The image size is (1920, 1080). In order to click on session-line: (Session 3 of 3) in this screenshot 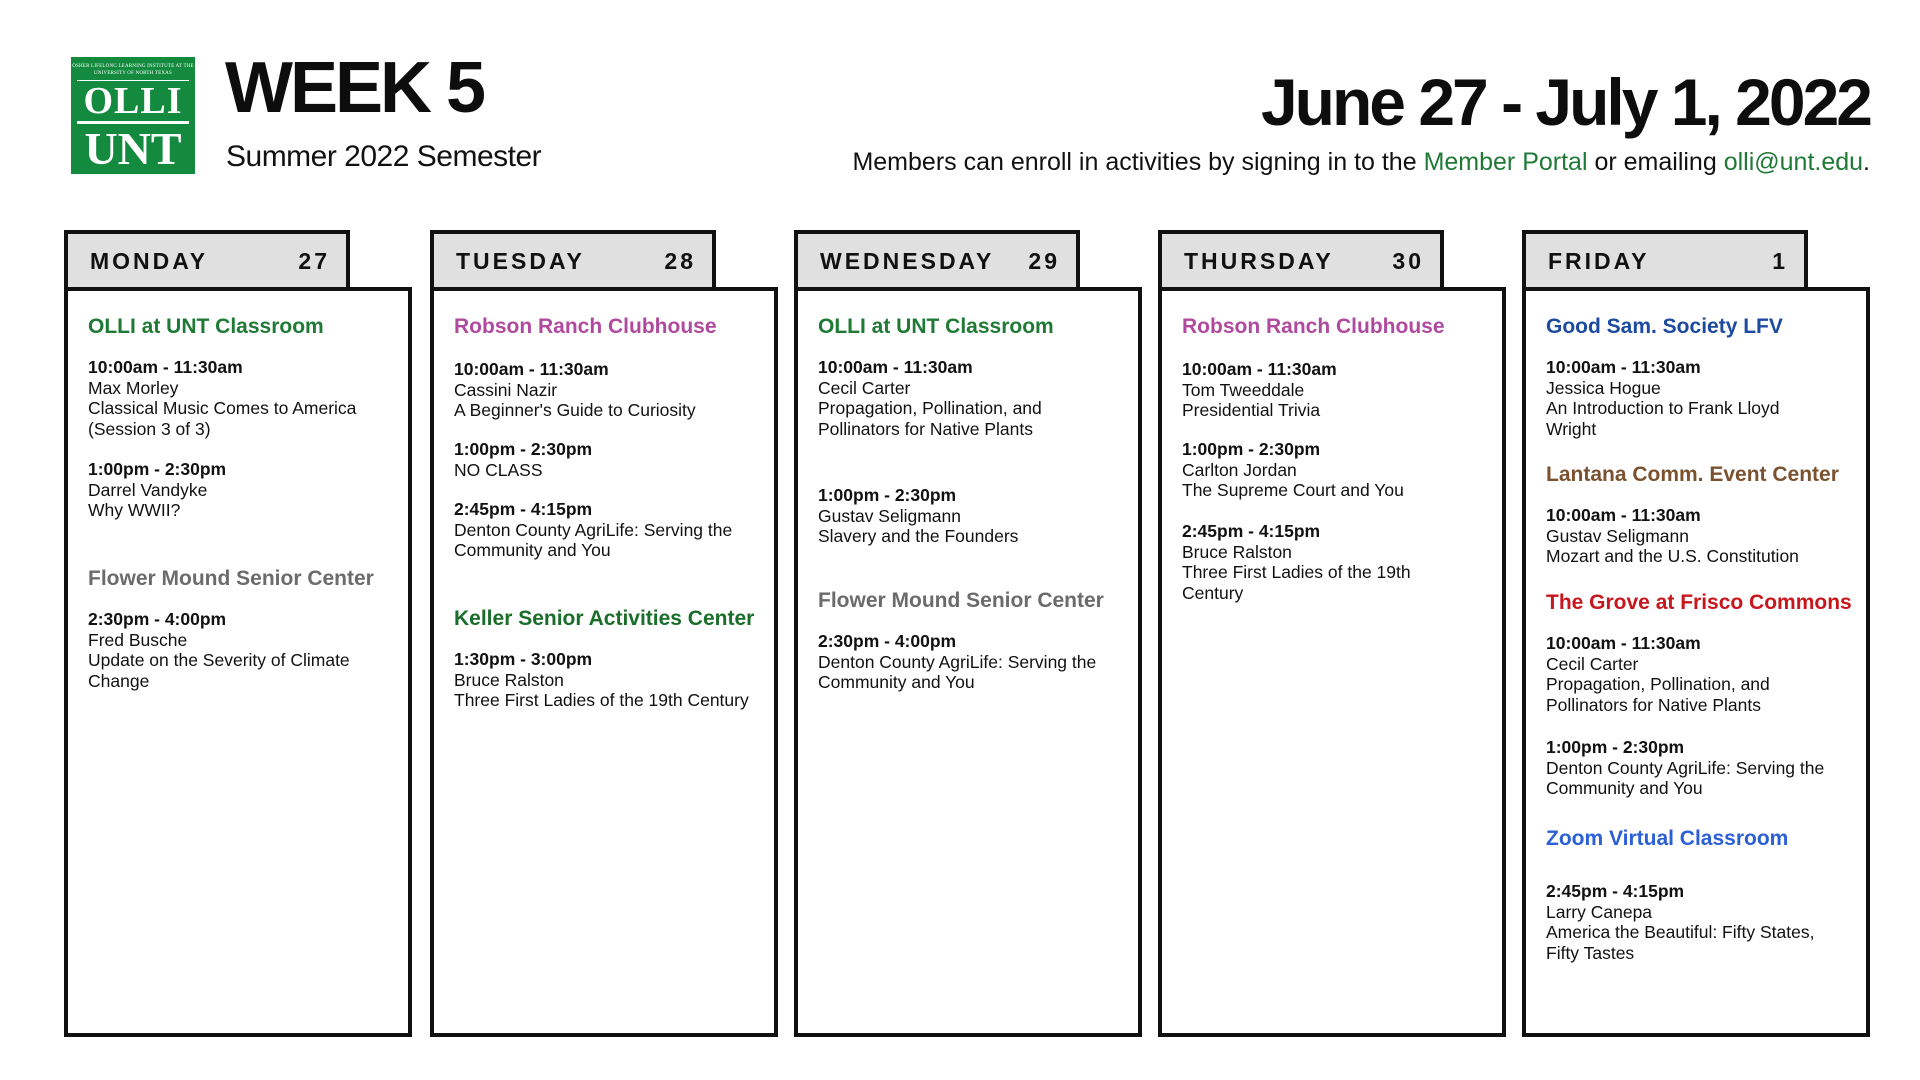, I will do `click(149, 428)`.